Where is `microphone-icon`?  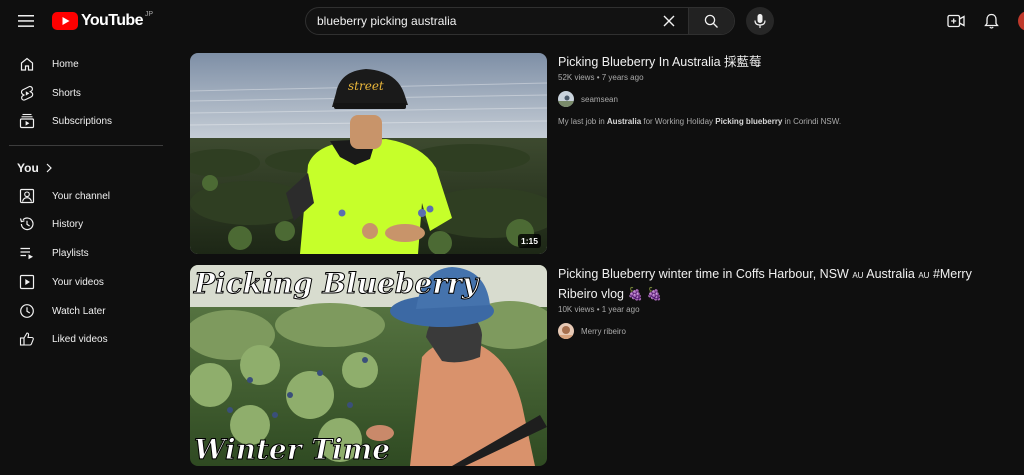
microphone-icon is located at coordinates (760, 21).